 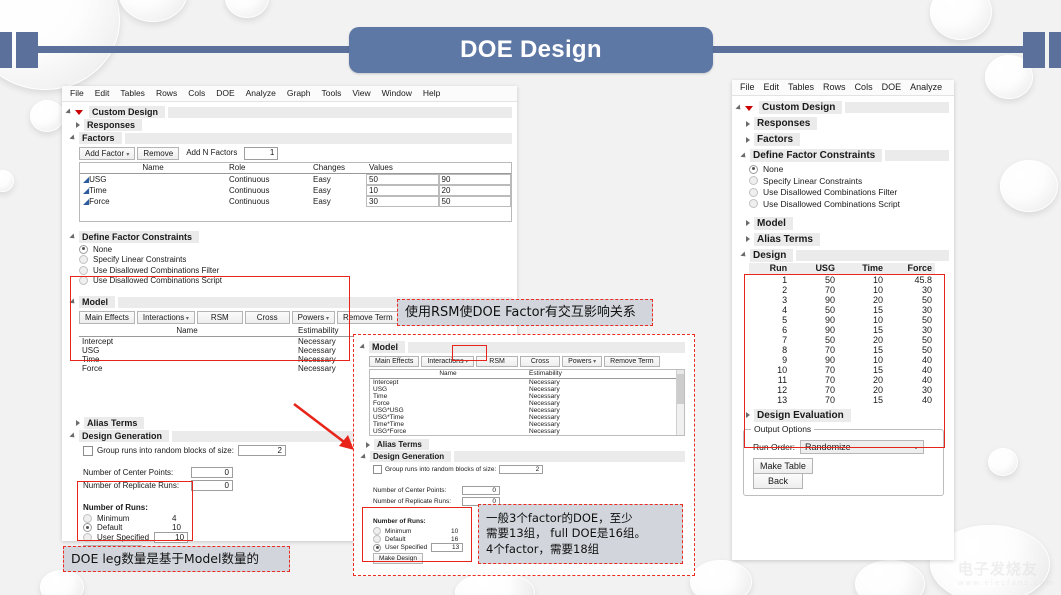 I want to click on table-row: 3 90 20 50, so click(x=842, y=300).